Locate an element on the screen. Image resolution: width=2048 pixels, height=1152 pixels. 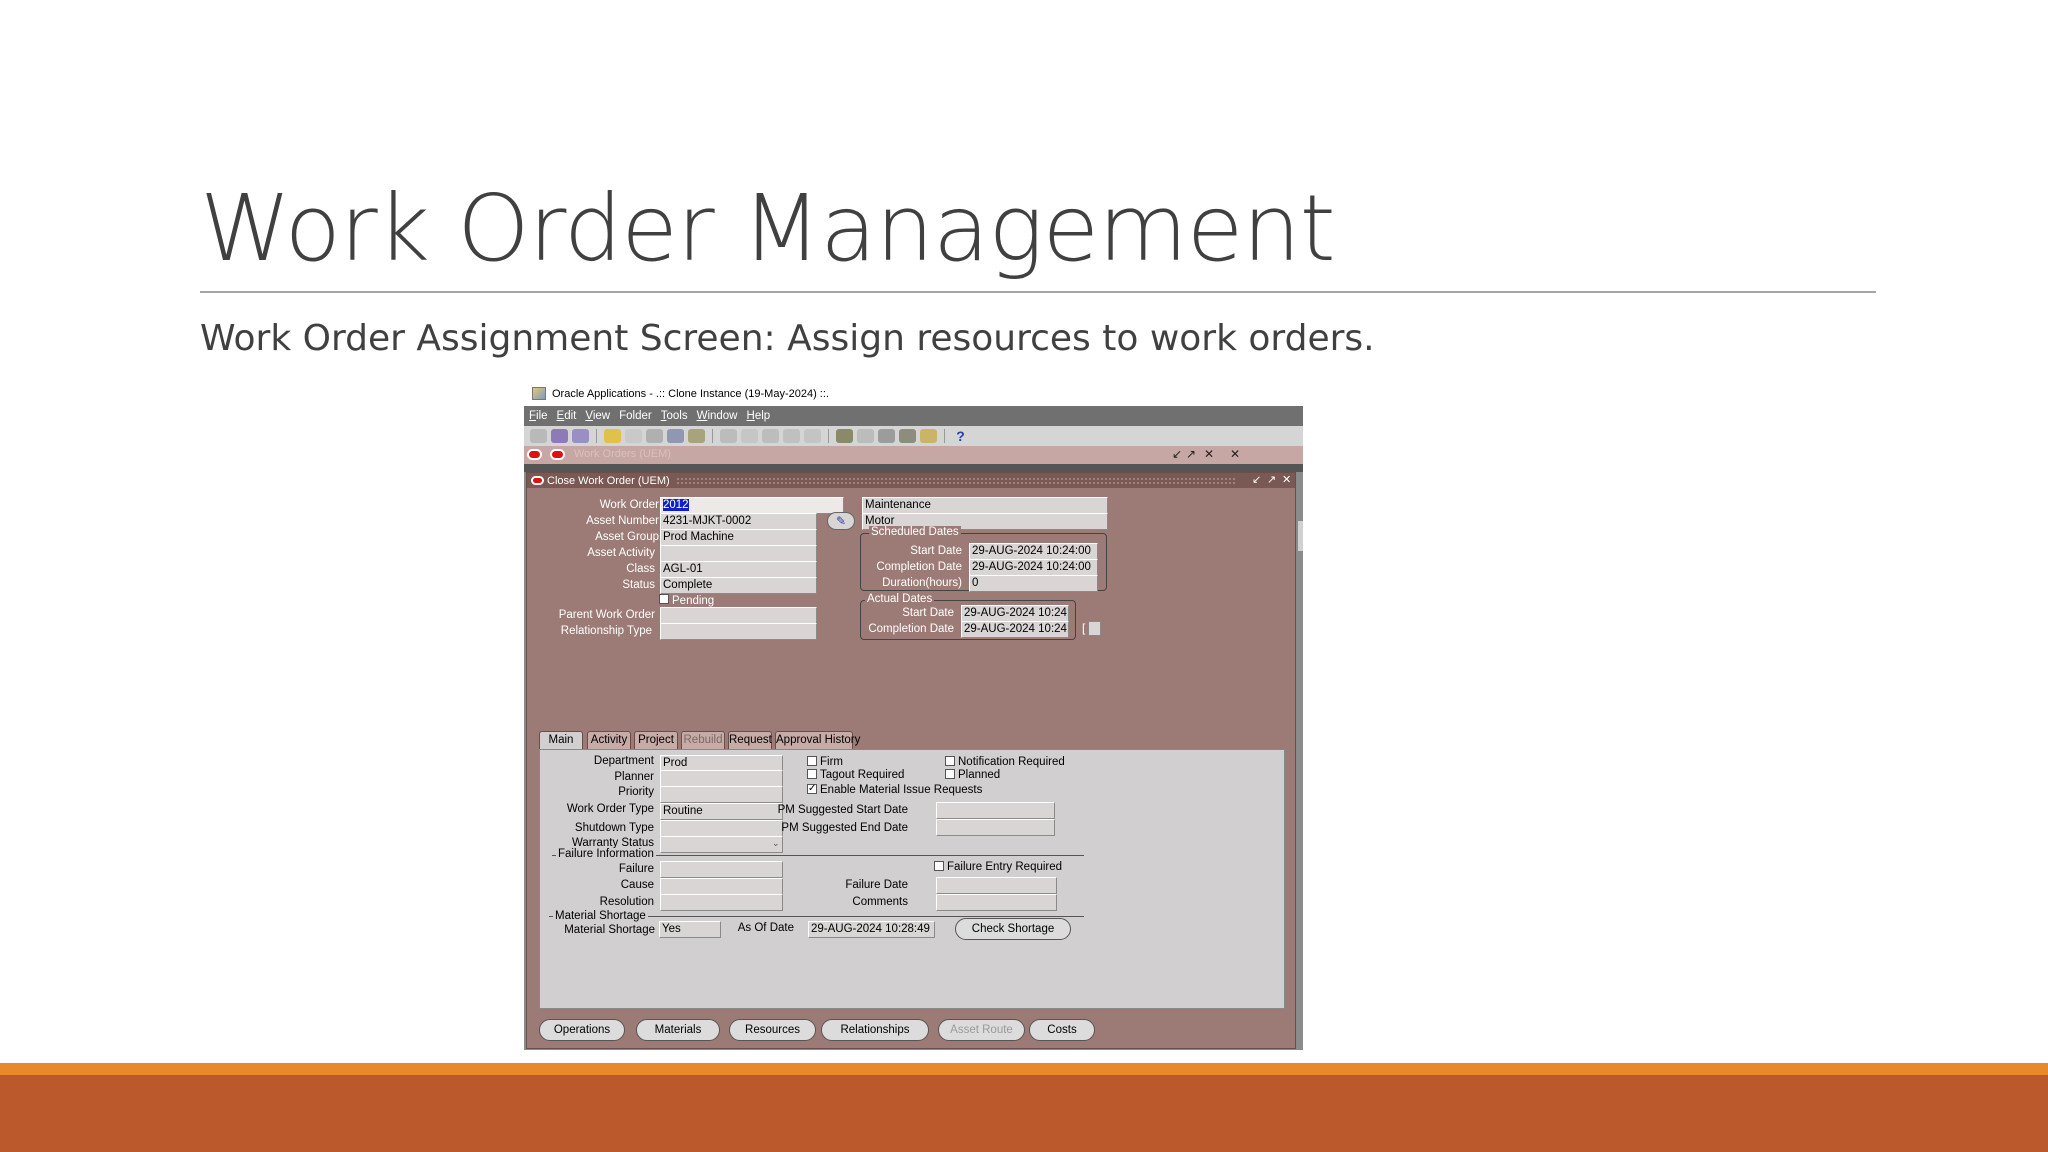
menu-window: Window is located at coordinates (717, 416).